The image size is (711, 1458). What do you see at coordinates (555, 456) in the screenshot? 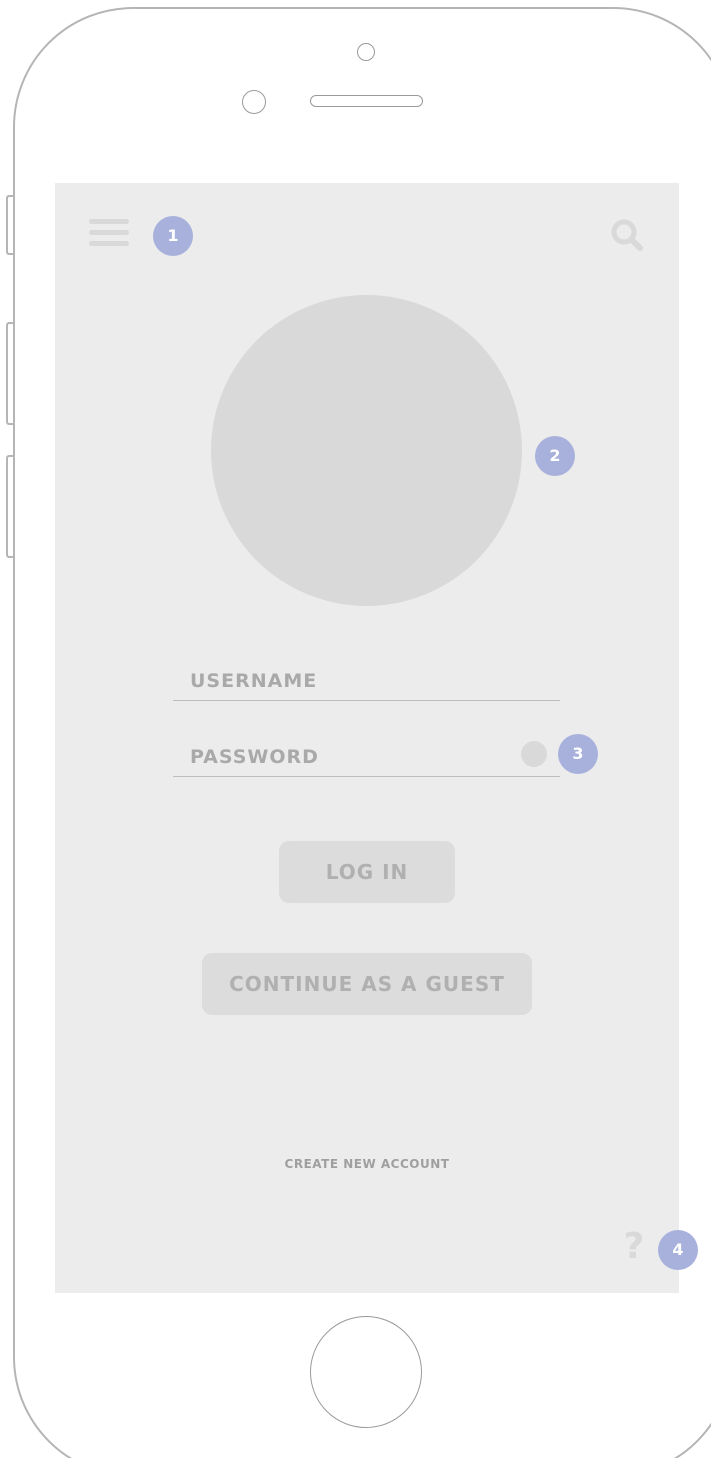
I see `annotation-badge-2: 2` at bounding box center [555, 456].